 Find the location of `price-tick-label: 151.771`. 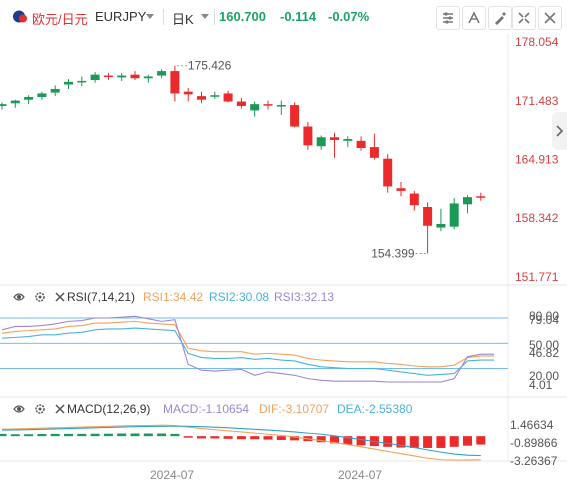

price-tick-label: 151.771 is located at coordinates (537, 277).